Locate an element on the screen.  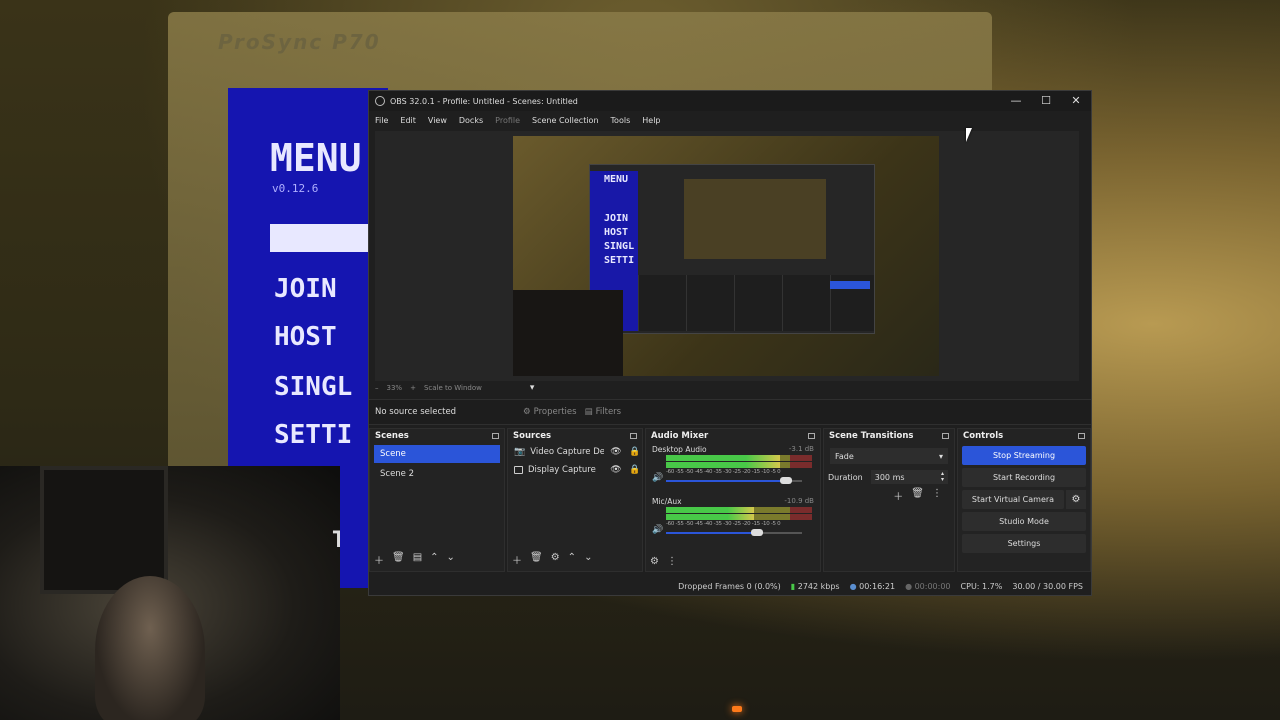
dock-header: Controls is located at coordinates (1024, 436).